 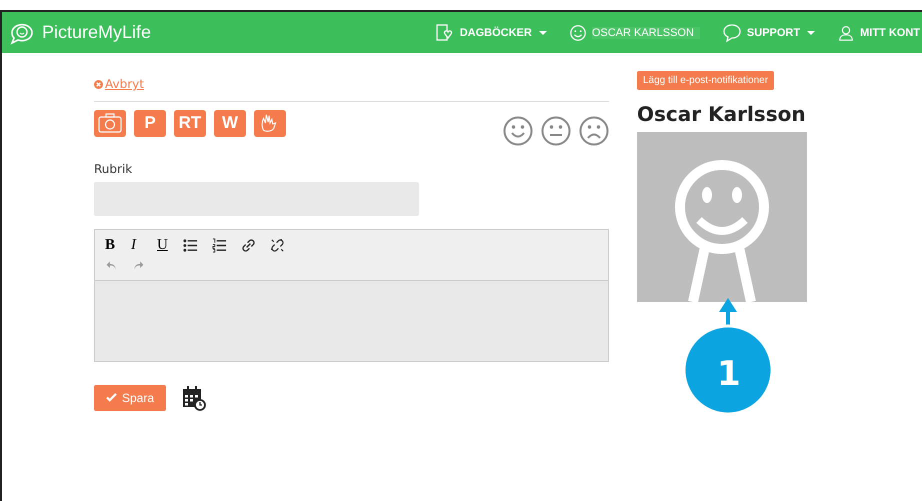 What do you see at coordinates (846, 33) in the screenshot?
I see `user-icon` at bounding box center [846, 33].